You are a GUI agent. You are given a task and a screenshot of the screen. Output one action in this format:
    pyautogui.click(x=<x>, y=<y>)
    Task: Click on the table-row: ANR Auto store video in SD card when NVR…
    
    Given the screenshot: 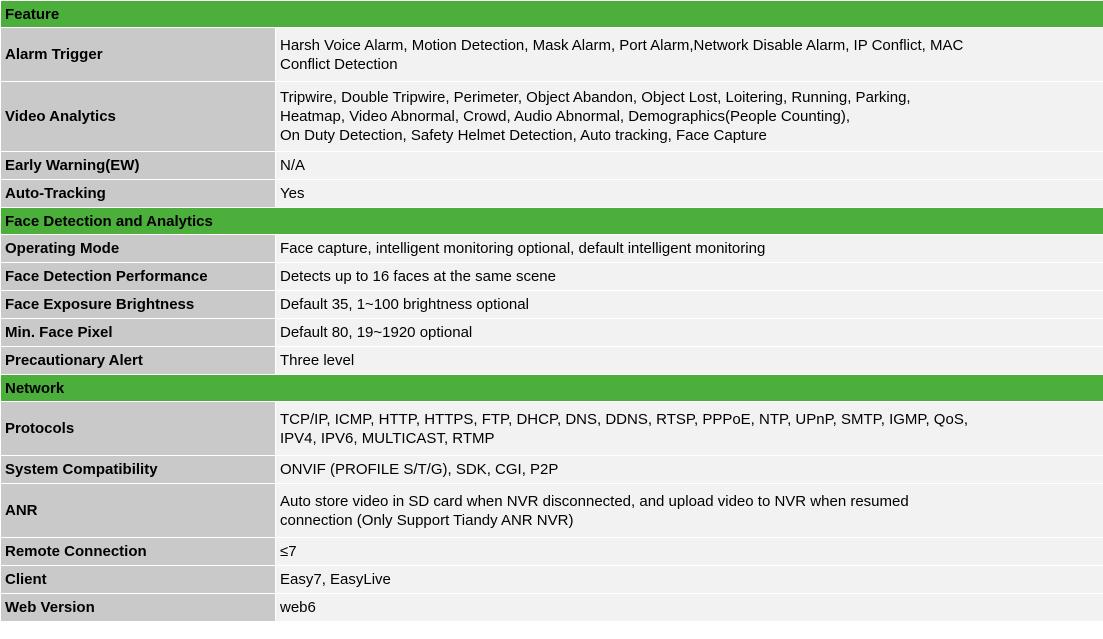 What is the action you would take?
    pyautogui.click(x=551, y=510)
    